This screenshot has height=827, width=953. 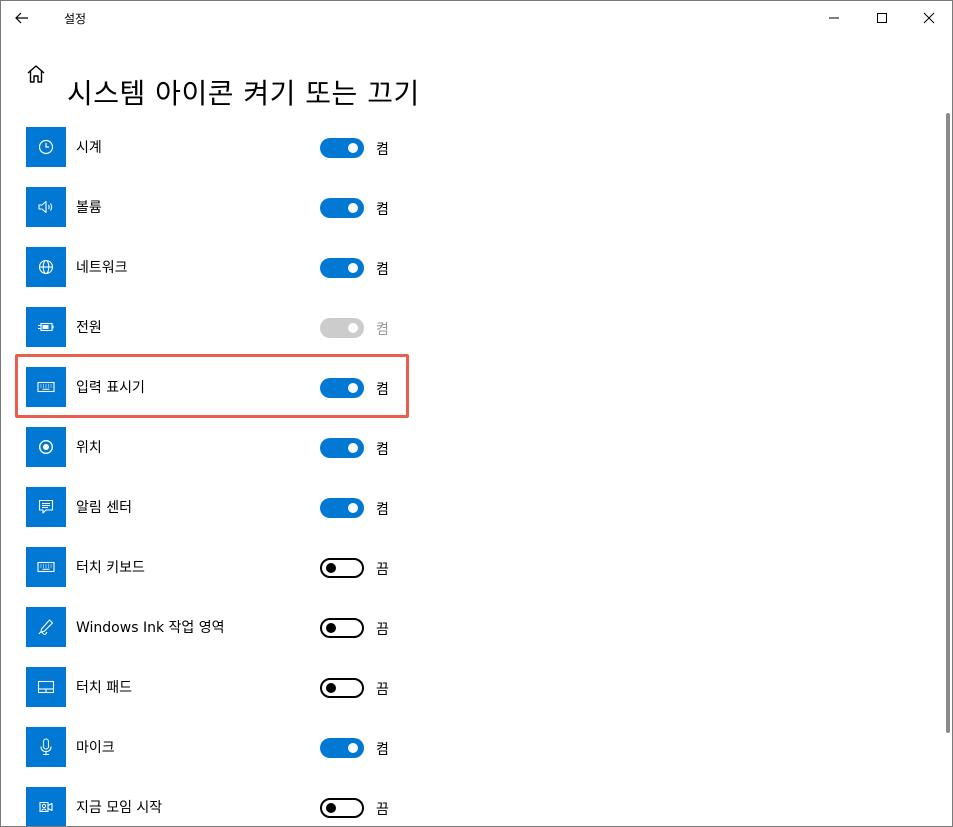 I want to click on window-title: 설정, so click(x=75, y=19).